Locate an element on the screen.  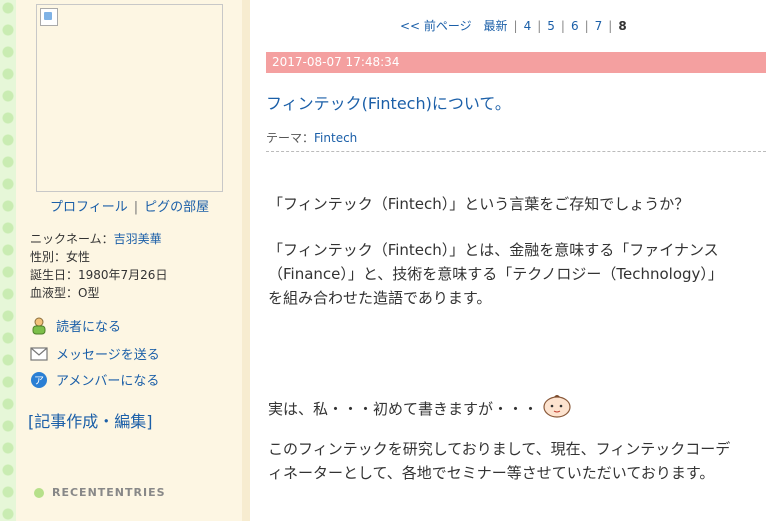
paragraph-2-line-1: 「フィンテック（Fintech）」とは、金融を意味する「ファイナンス is located at coordinates (493, 250).